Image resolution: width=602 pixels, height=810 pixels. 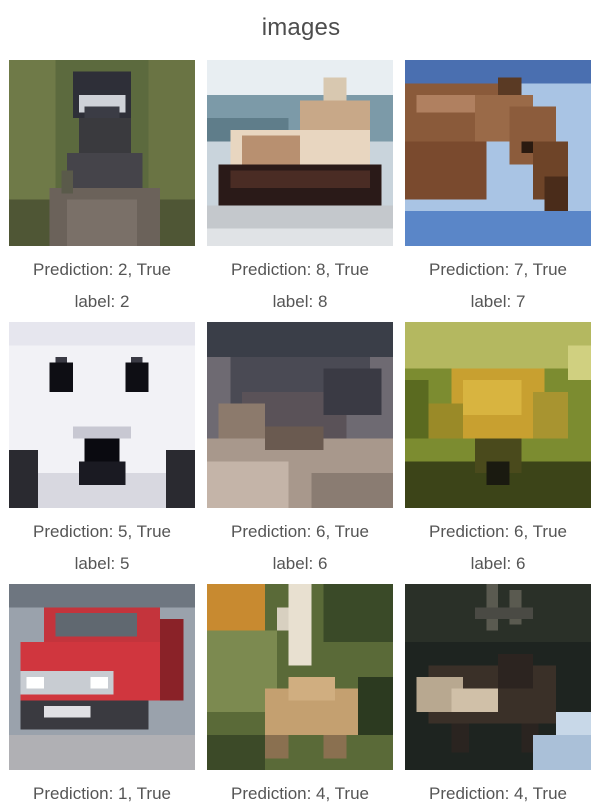 I want to click on prediction-text: Prediction: 5, True, so click(x=102, y=531).